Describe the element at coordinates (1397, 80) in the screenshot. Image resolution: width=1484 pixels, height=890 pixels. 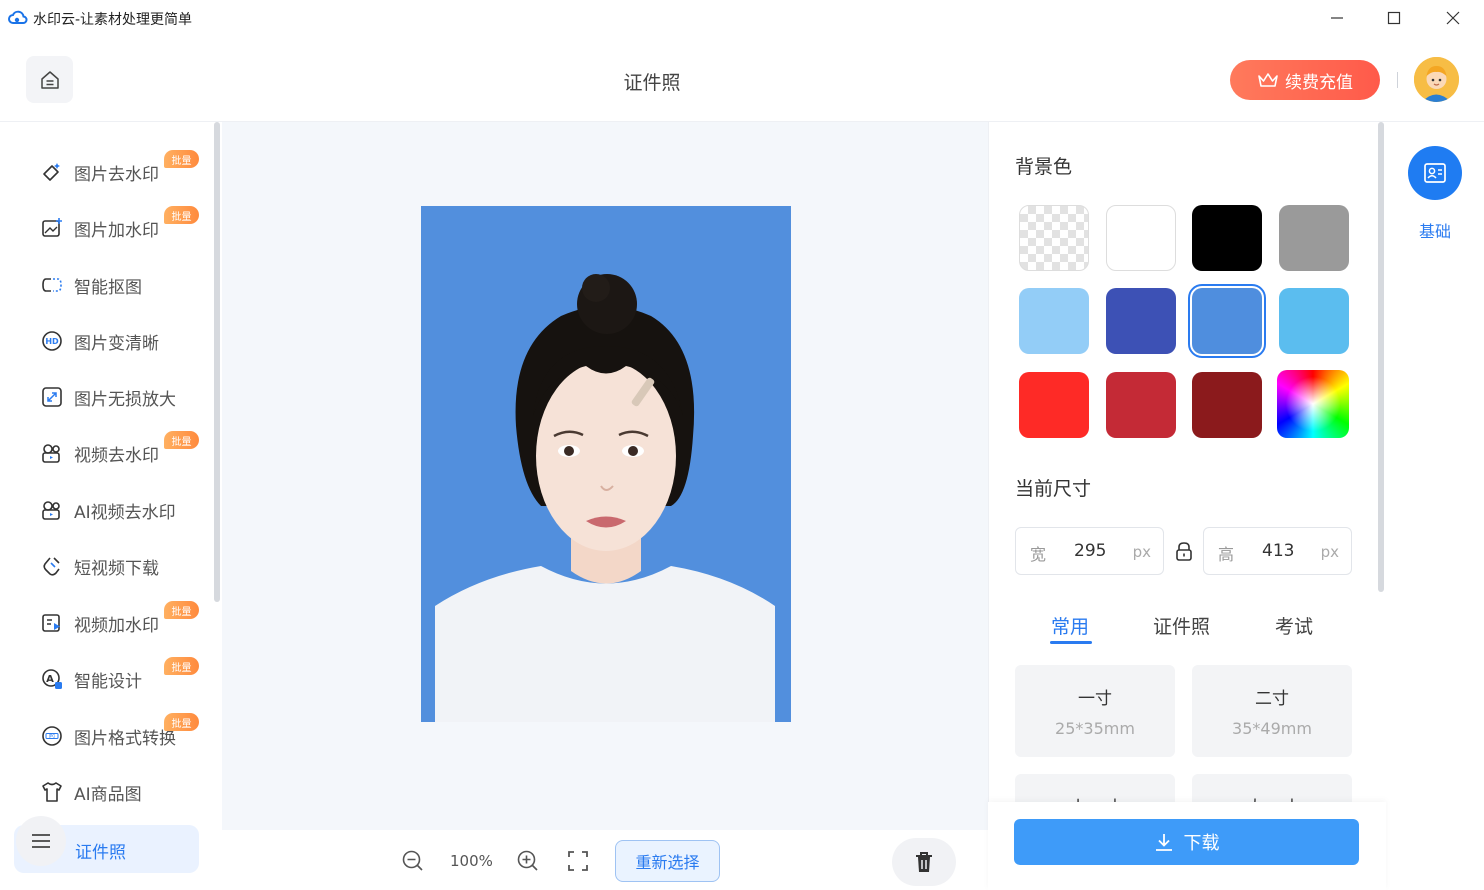
I see `header-divider` at that location.